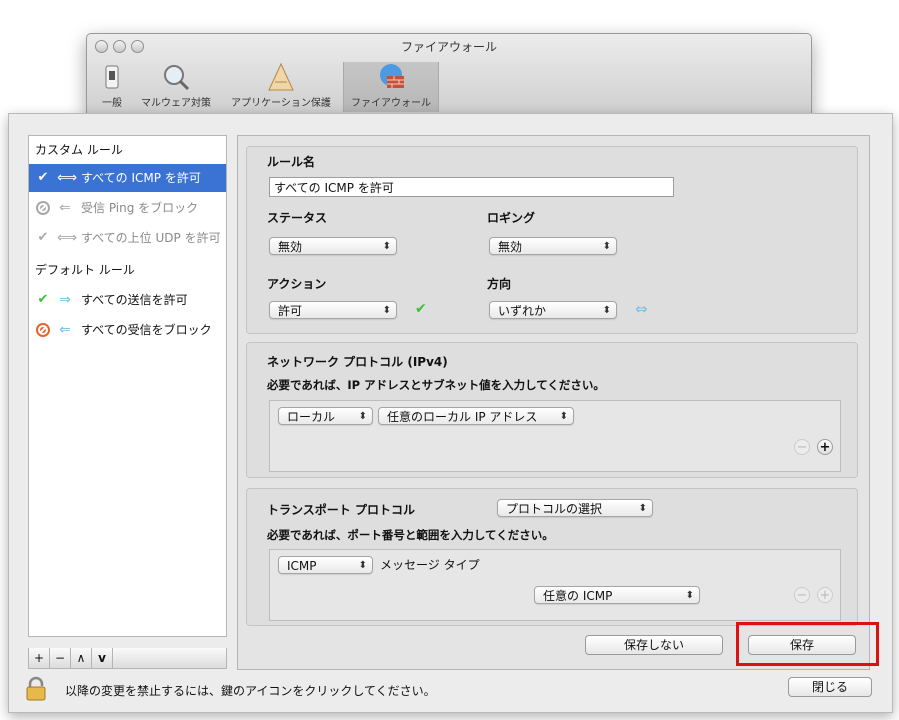 This screenshot has width=899, height=720. I want to click on add-port-button: +, so click(825, 595).